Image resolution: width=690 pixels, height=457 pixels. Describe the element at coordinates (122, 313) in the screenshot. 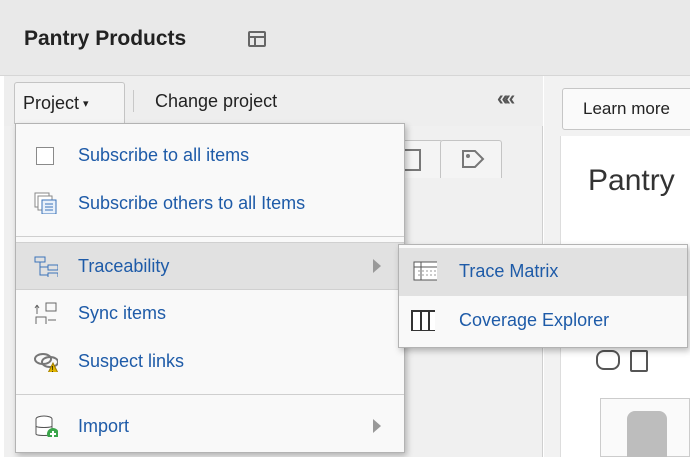

I see `menu-item-label: Sync items` at that location.